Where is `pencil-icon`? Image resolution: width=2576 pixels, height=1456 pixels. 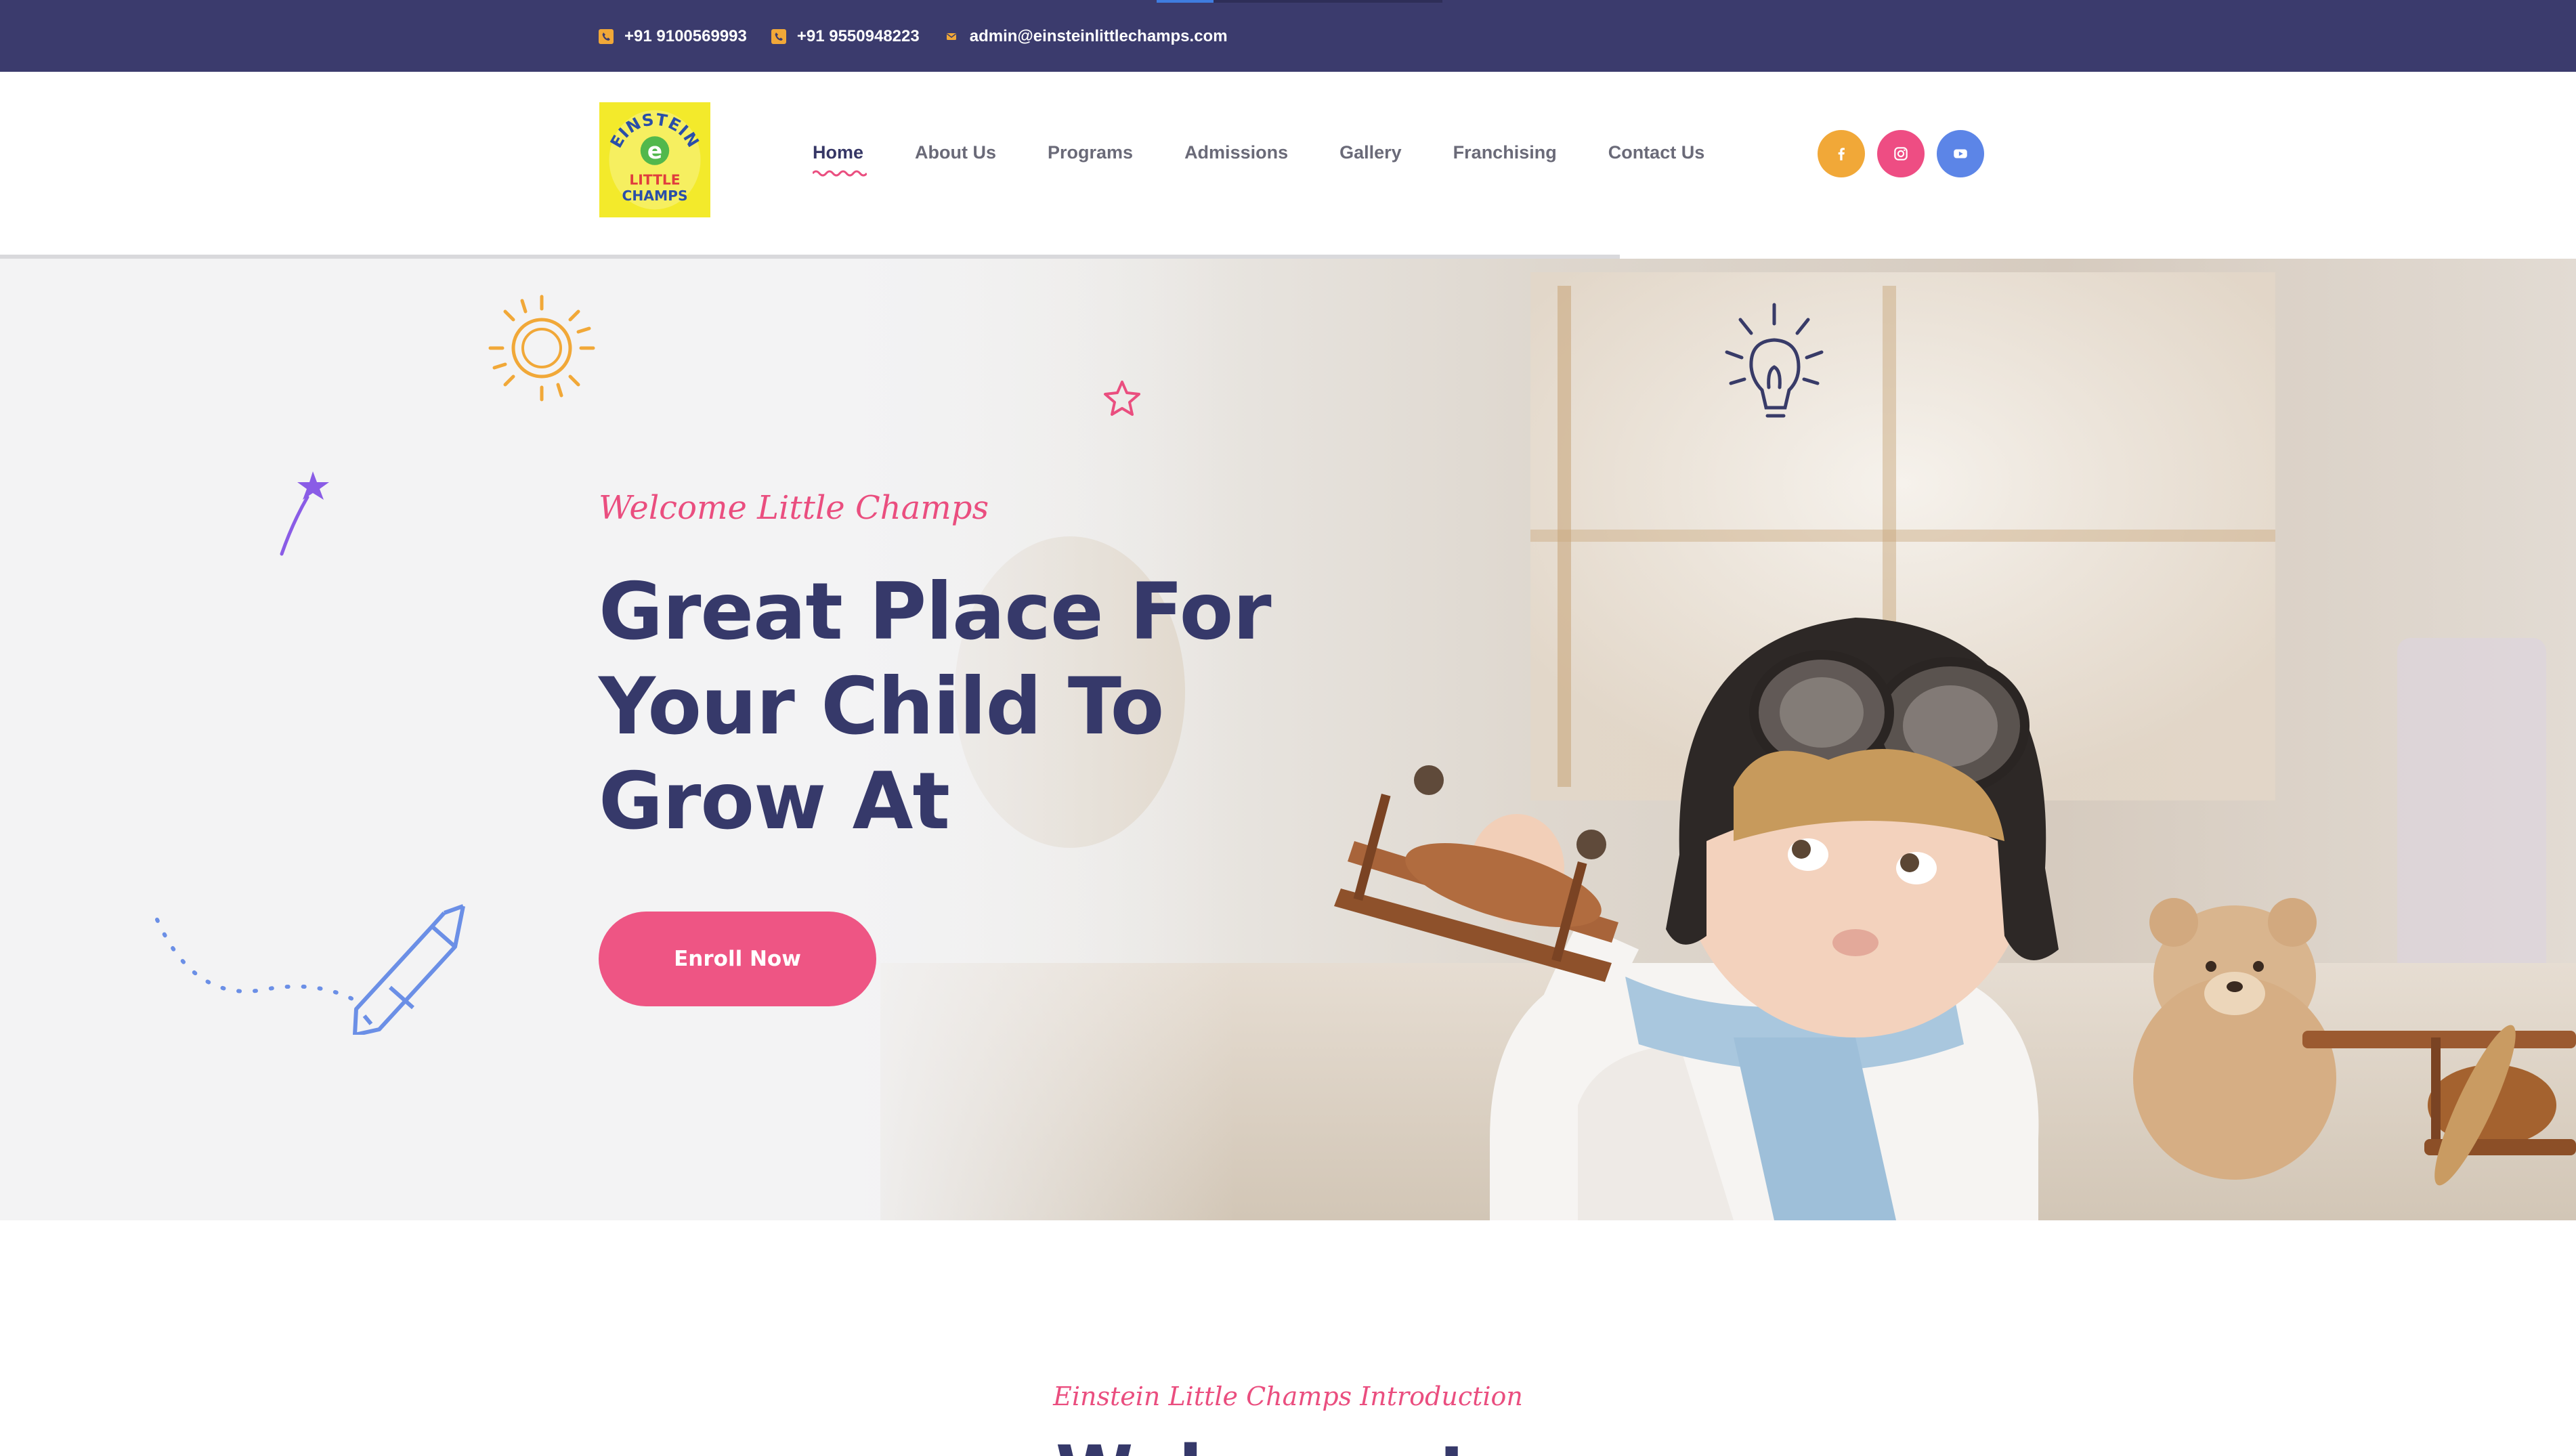 pencil-icon is located at coordinates (310, 969).